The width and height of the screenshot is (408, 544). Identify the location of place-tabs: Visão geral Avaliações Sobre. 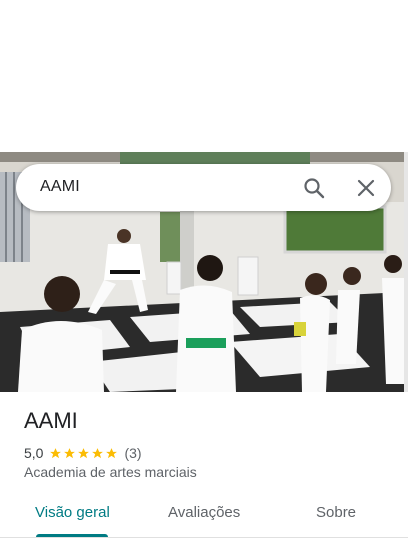
(204, 517).